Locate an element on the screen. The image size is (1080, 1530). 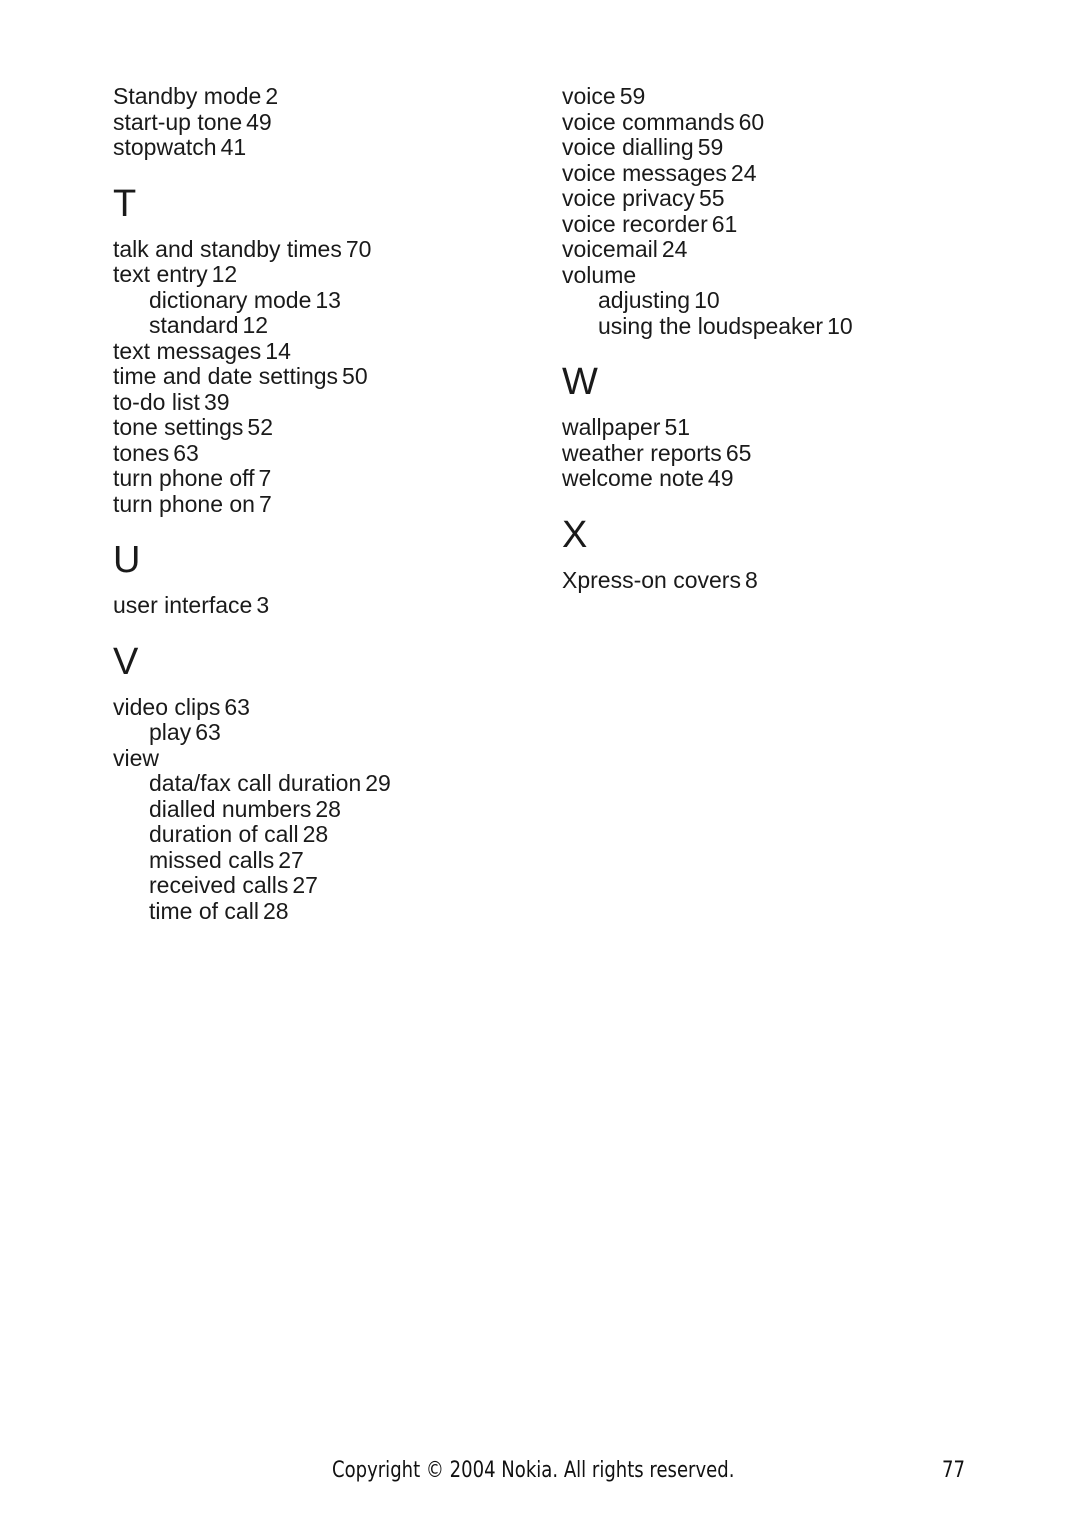
entry-term: standard is located at coordinates (194, 325).